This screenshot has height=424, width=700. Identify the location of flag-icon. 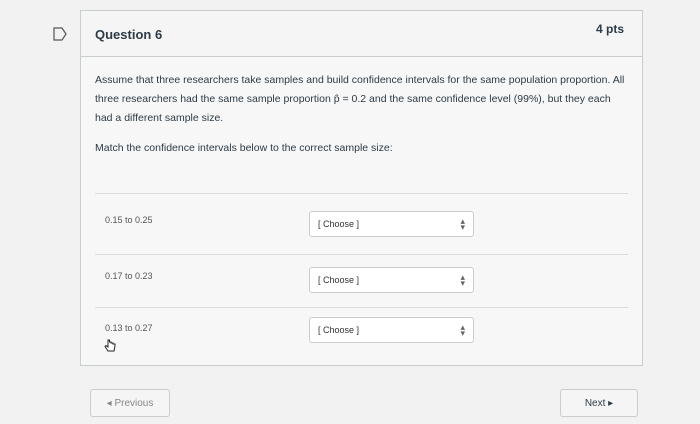
(60, 34).